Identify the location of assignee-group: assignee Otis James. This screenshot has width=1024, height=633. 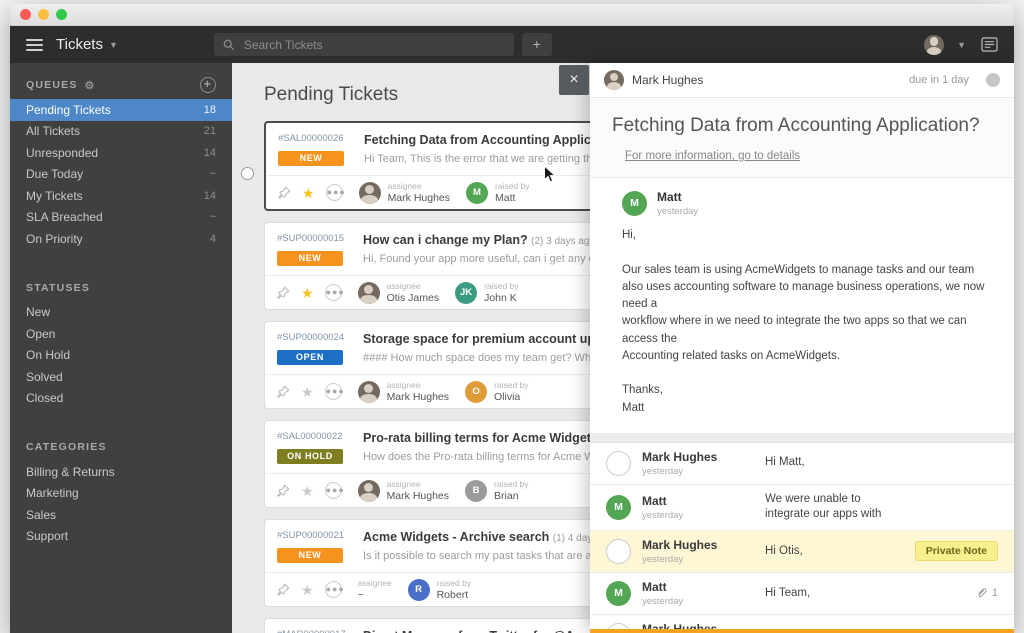
(398, 292).